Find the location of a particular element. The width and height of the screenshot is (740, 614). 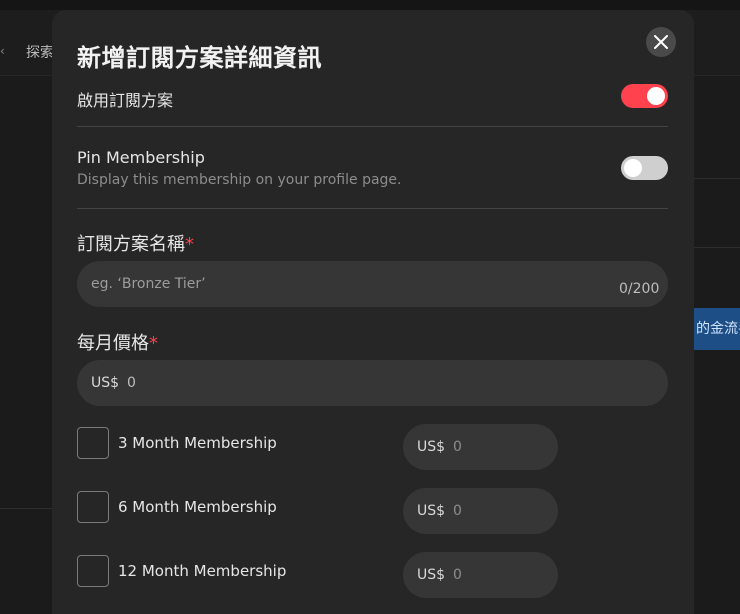

monthly-price-input is located at coordinates (157, 383).